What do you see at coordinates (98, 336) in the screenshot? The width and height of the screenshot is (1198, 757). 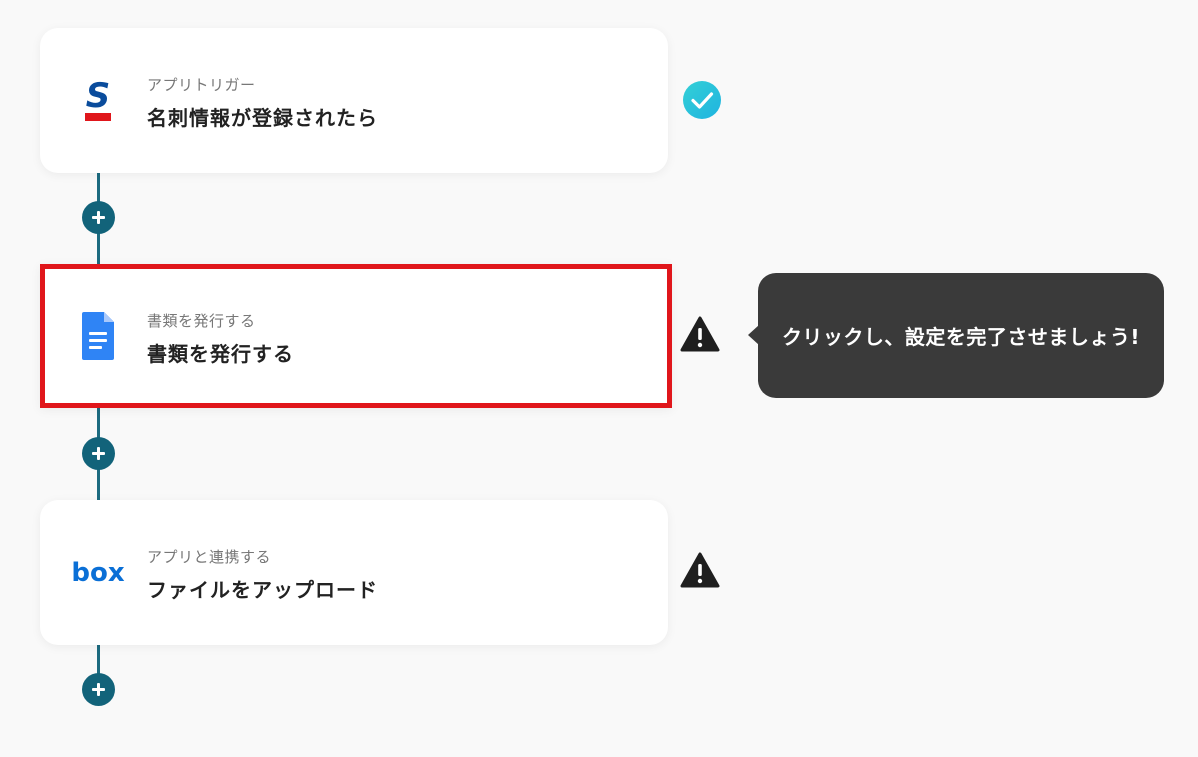 I see `google-docs-icon` at bounding box center [98, 336].